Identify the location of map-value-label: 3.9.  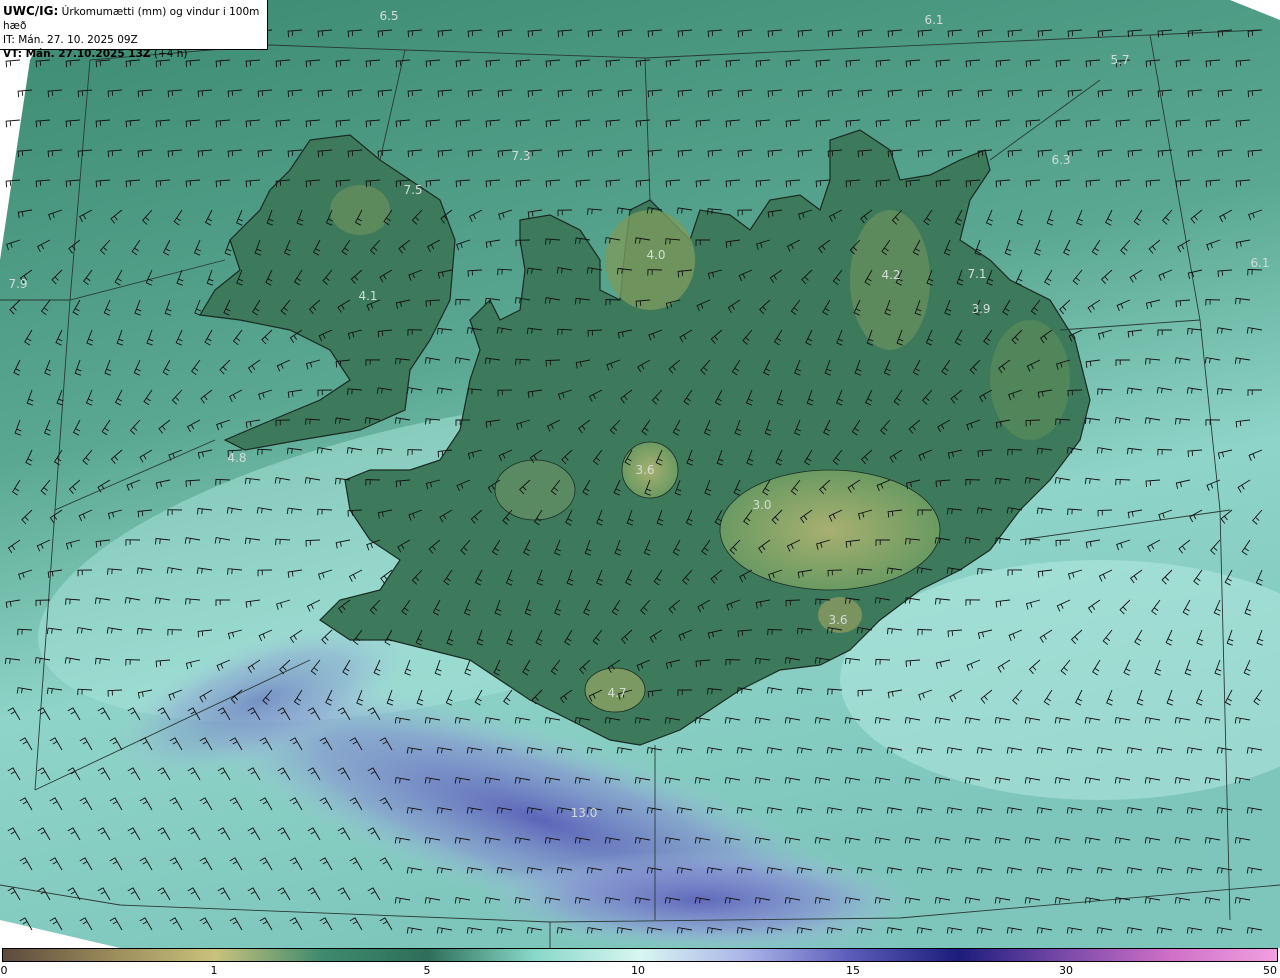
(981, 309).